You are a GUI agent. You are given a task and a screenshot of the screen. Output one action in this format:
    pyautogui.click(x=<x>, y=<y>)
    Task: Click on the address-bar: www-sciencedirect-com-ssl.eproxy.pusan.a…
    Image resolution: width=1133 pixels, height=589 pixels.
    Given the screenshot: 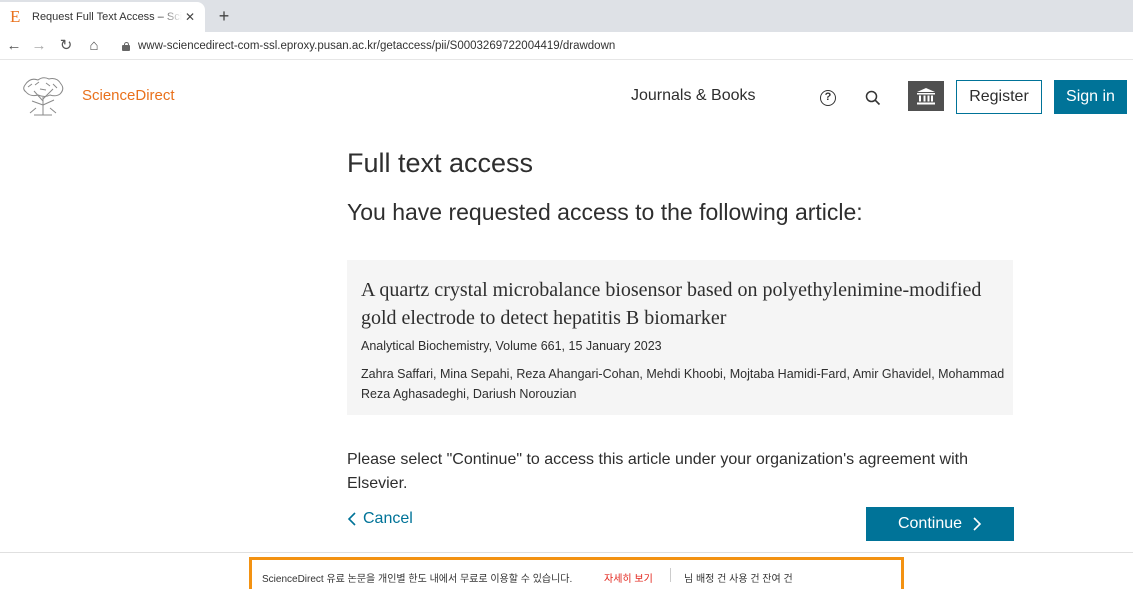 What is the action you would take?
    pyautogui.click(x=368, y=46)
    